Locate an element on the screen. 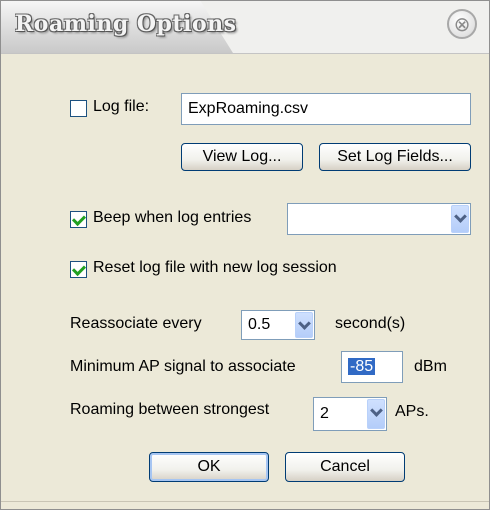 The image size is (490, 510). beep-label: Beep when log entries is located at coordinates (172, 217).